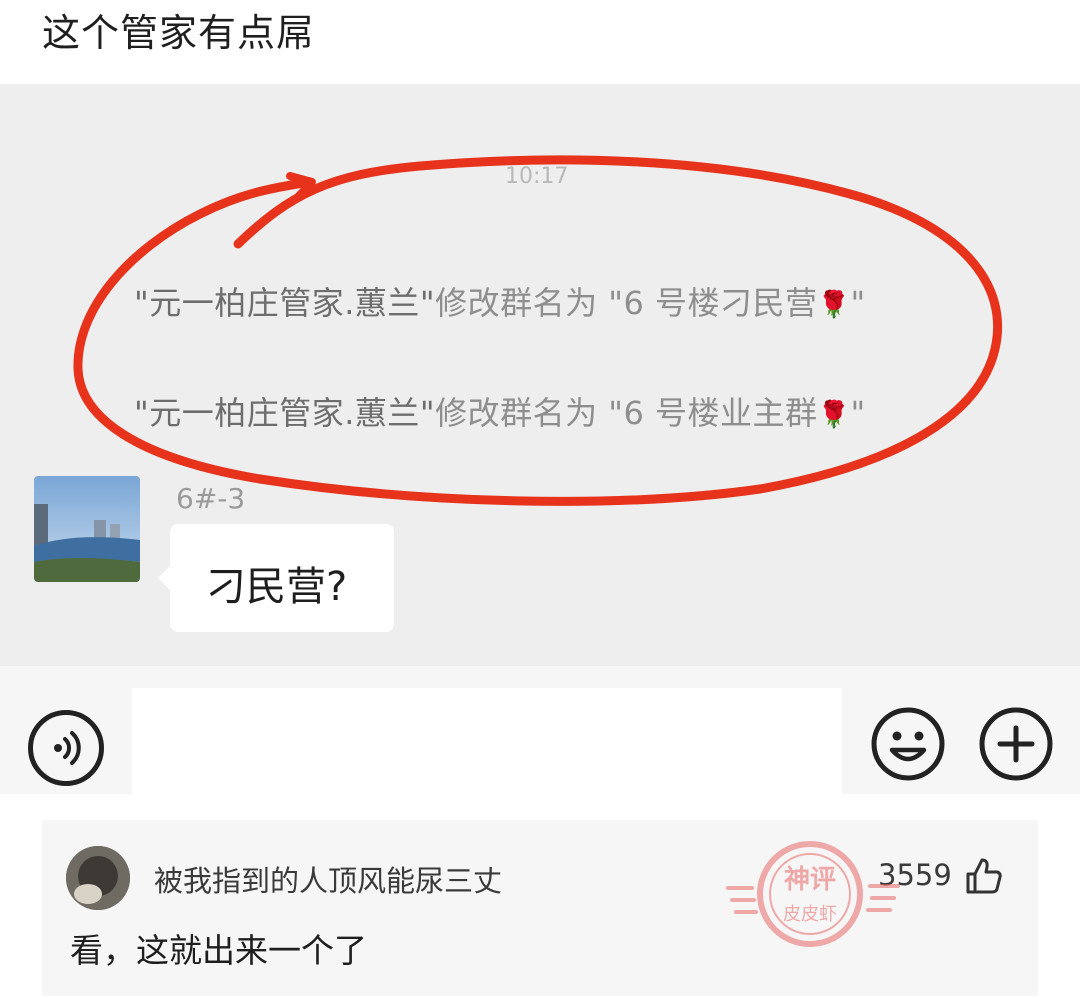  Describe the element at coordinates (626, 303) in the screenshot. I see `system-message-action: 修改群名为 "6 号楼刁民营` at that location.